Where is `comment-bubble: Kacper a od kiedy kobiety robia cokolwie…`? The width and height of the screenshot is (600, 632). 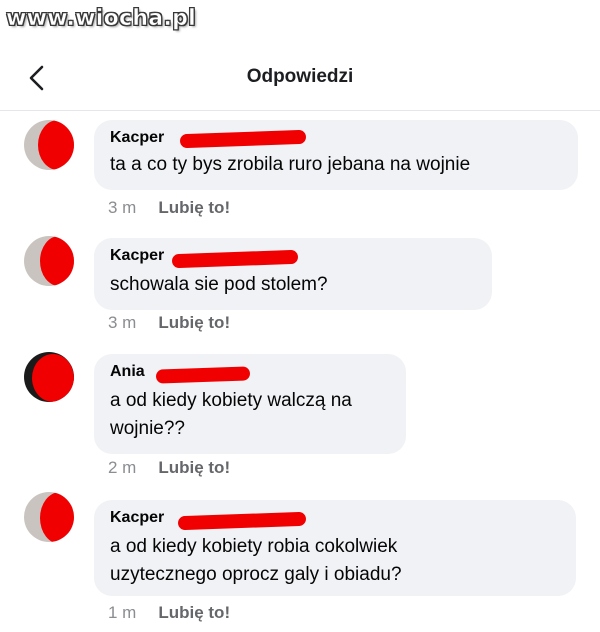 comment-bubble: Kacper a od kiedy kobiety robia cokolwie… is located at coordinates (335, 548).